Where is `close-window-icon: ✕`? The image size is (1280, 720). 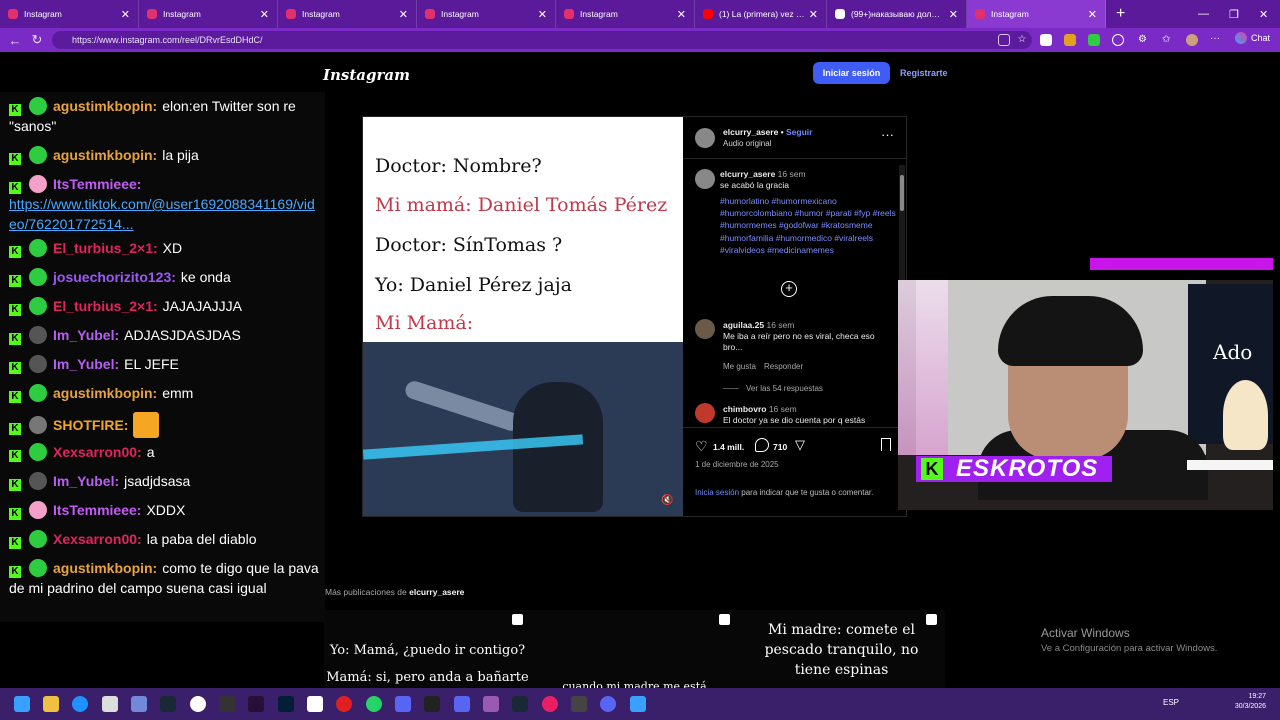
close-window-icon: ✕ is located at coordinates (1263, 14).